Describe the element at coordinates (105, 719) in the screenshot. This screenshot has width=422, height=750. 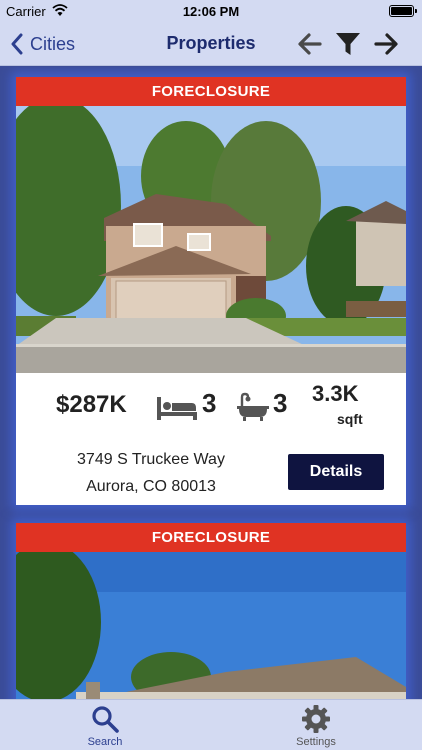
I see `search-icon` at that location.